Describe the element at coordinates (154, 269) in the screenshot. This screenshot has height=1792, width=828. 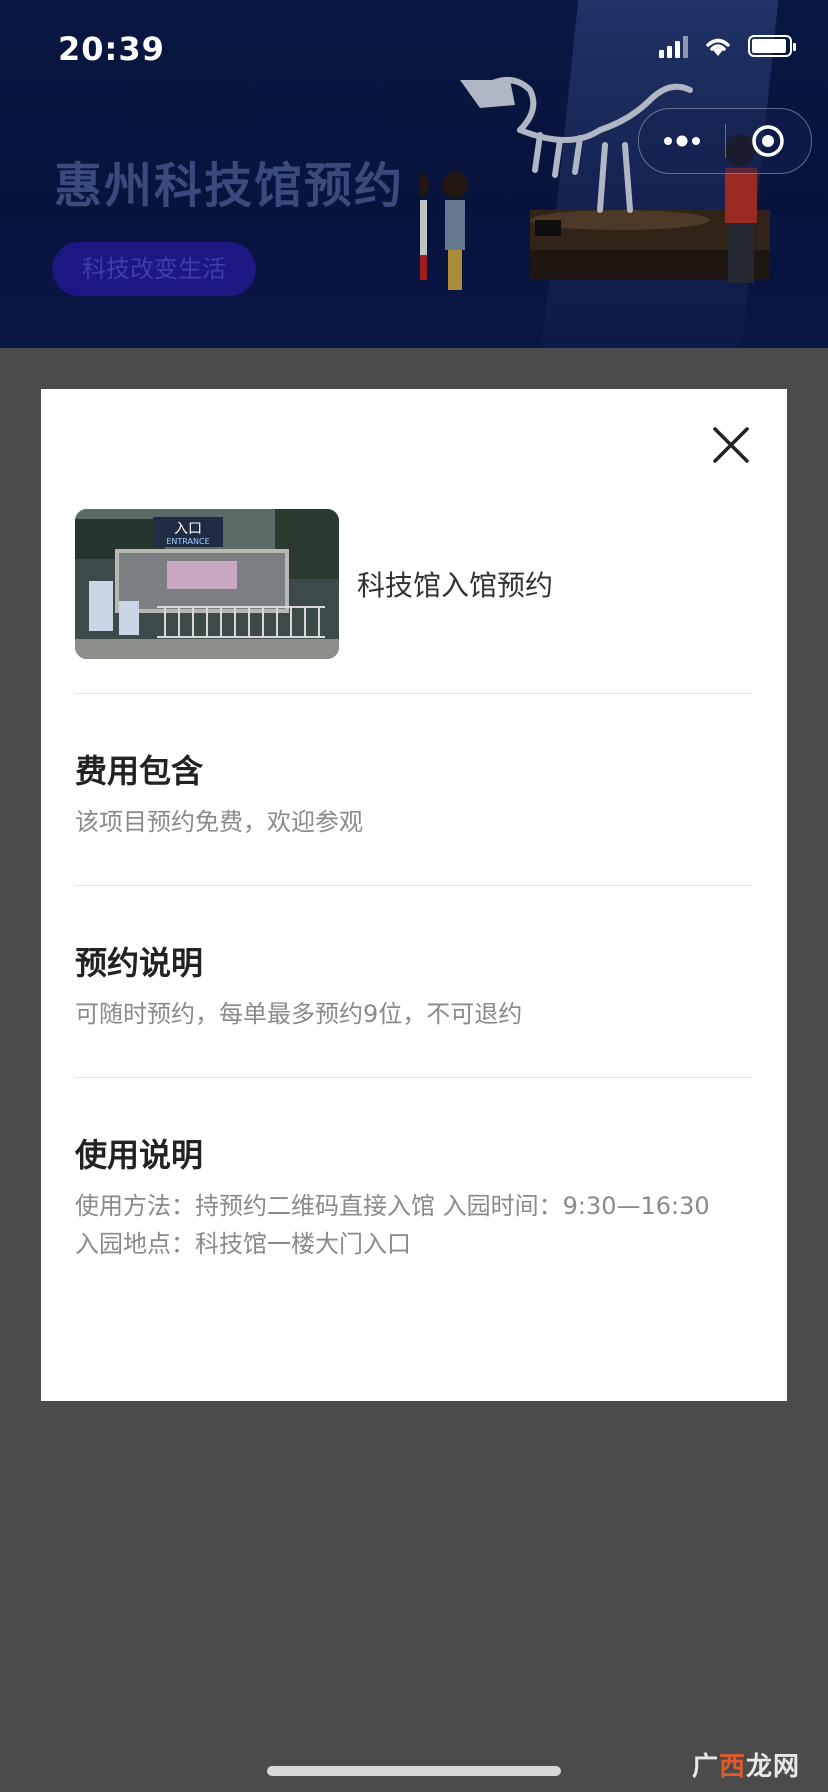
I see `hero-tag: 科技改变生活` at that location.